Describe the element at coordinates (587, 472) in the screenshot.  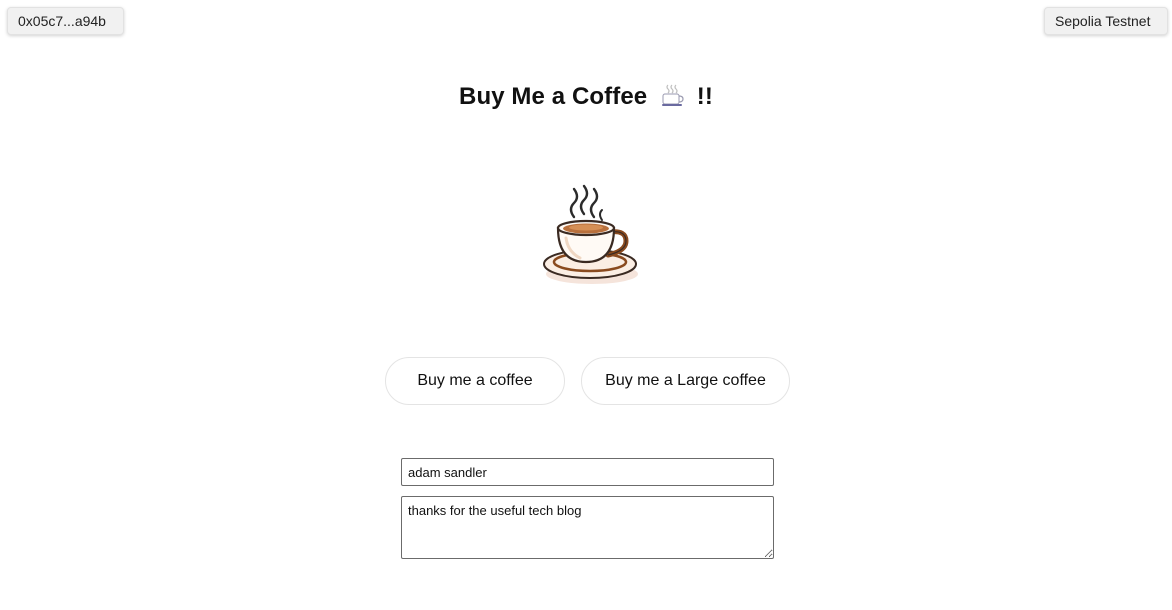
I see `name-input` at that location.